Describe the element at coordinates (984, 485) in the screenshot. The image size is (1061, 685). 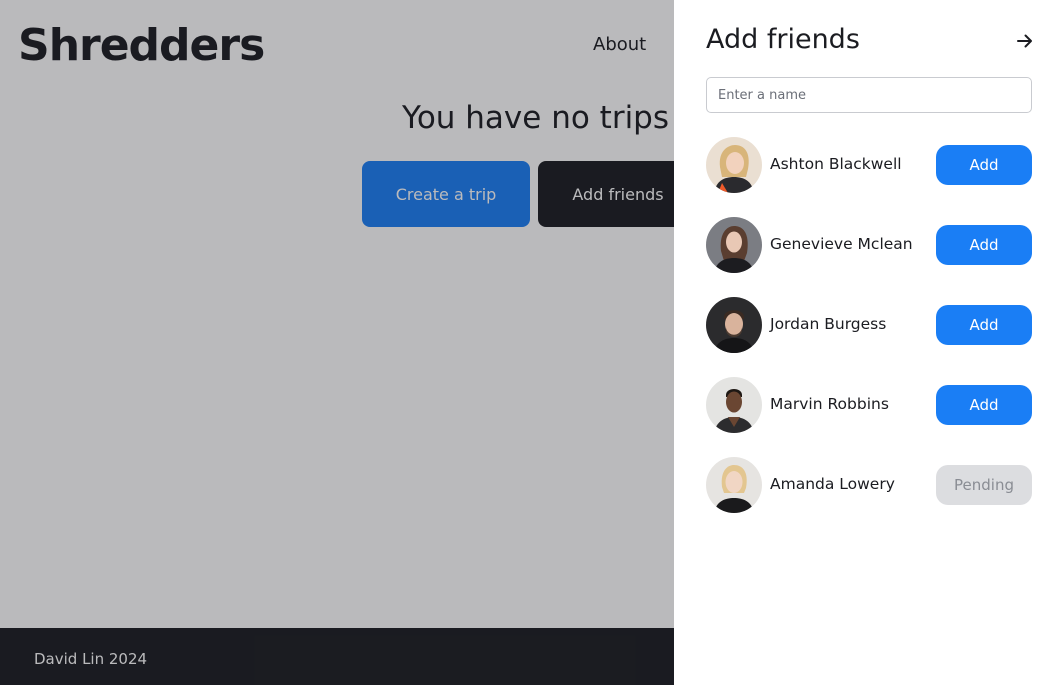
I see `pending-request-button: Pending` at that location.